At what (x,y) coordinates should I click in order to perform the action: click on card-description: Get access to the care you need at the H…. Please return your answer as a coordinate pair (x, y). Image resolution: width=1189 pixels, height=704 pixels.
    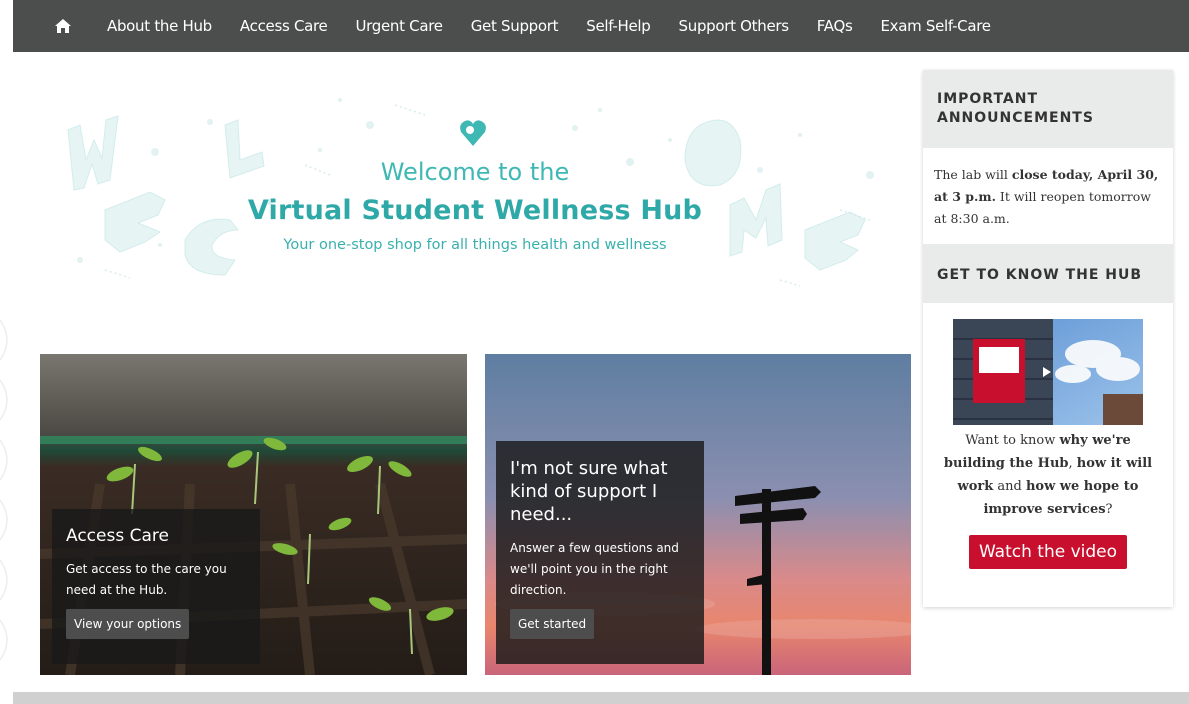
    Looking at the image, I should click on (146, 579).